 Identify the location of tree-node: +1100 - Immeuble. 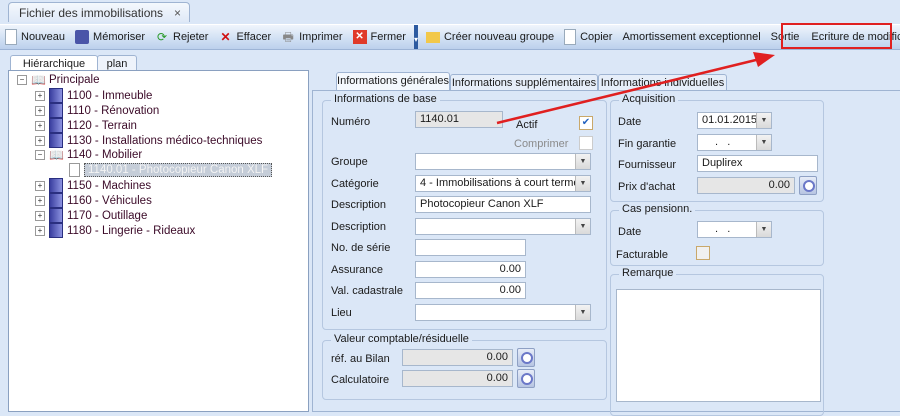
(93, 95).